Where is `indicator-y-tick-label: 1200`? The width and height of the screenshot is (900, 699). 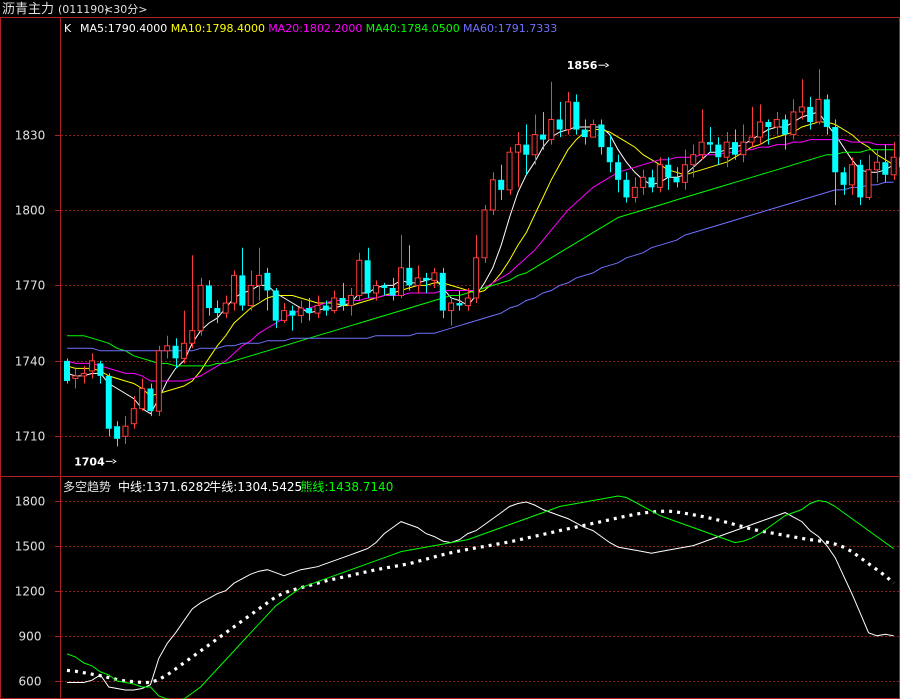
indicator-y-tick-label: 1200 is located at coordinates (30, 592).